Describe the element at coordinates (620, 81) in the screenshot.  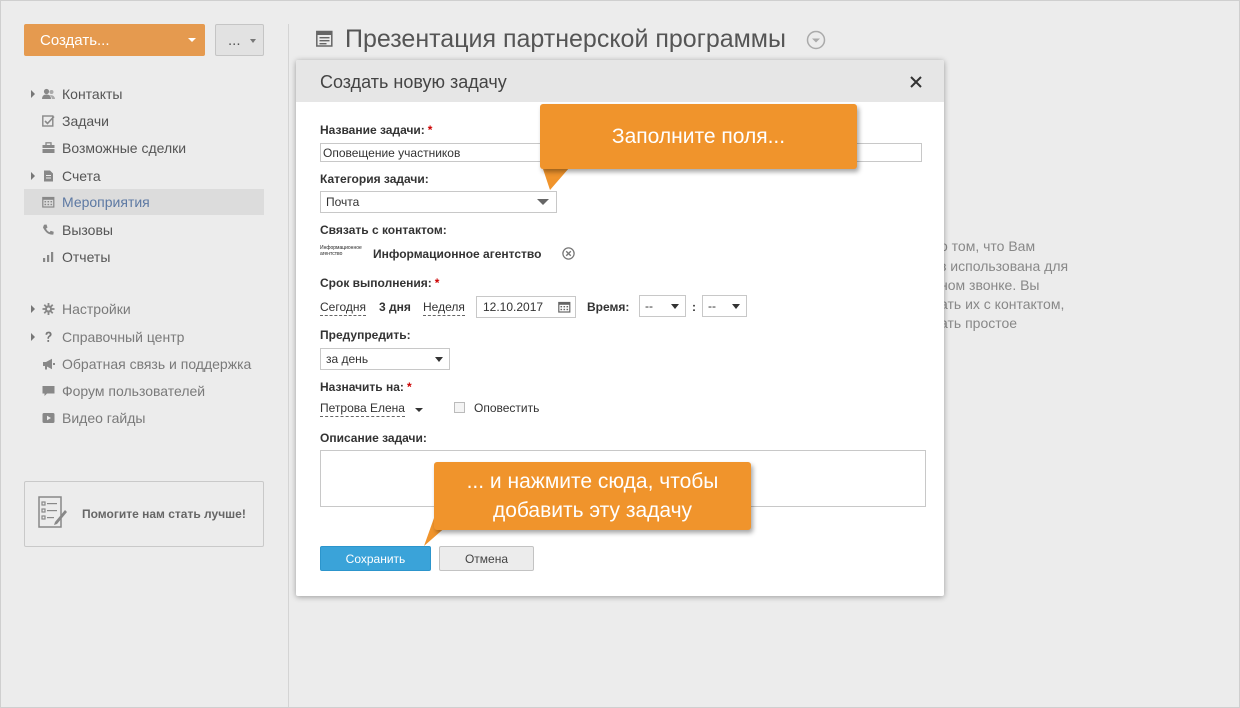
I see `dialog-header: Создать новую задачу` at that location.